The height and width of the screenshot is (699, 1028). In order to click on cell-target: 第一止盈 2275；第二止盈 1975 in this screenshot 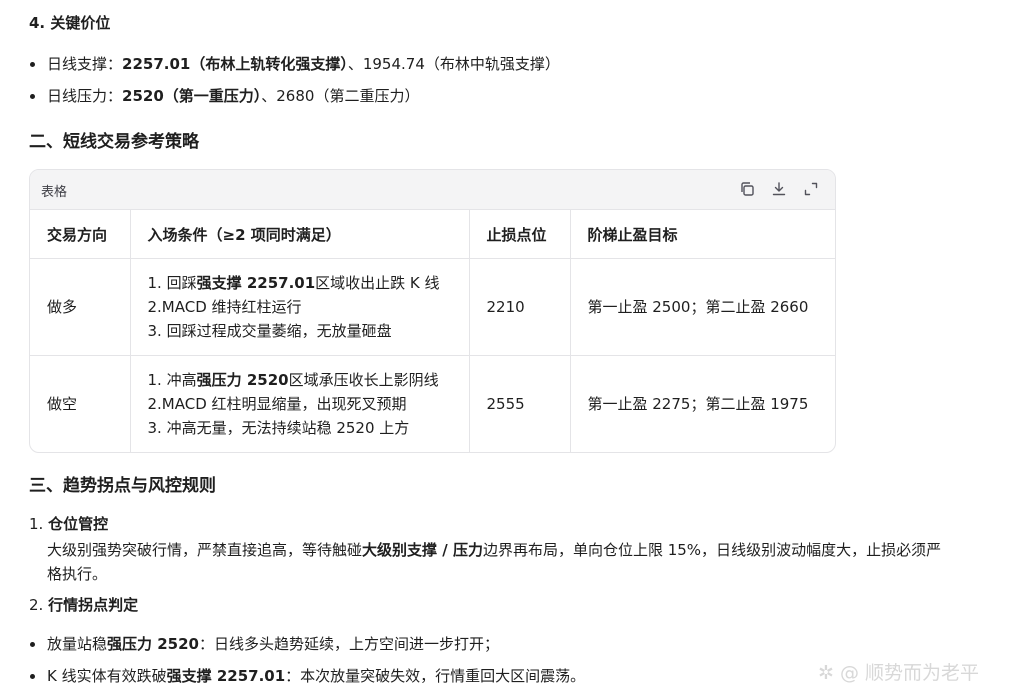, I will do `click(702, 403)`.